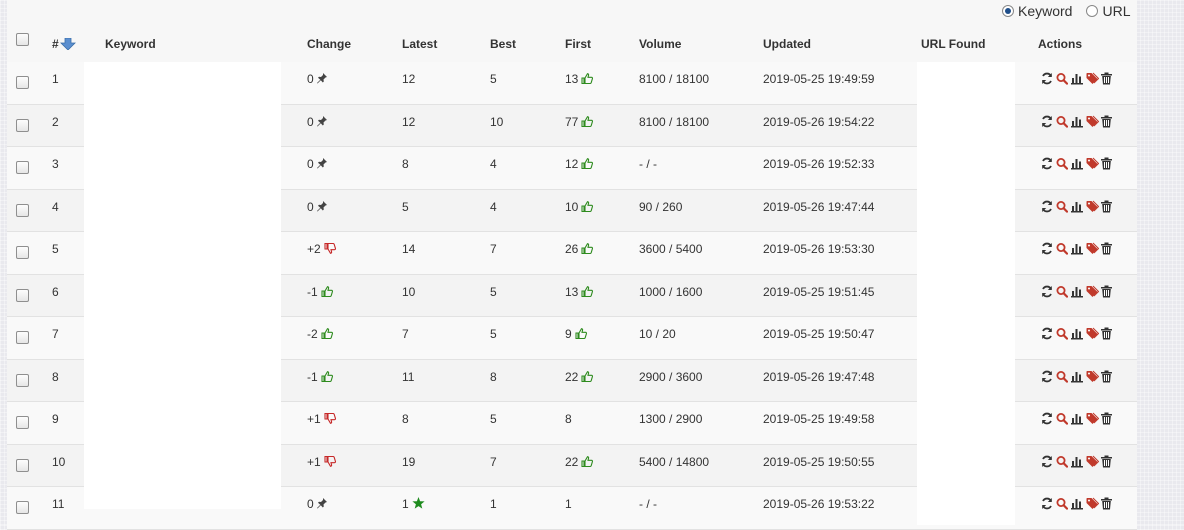  I want to click on volume-cell: - / -, so click(648, 164).